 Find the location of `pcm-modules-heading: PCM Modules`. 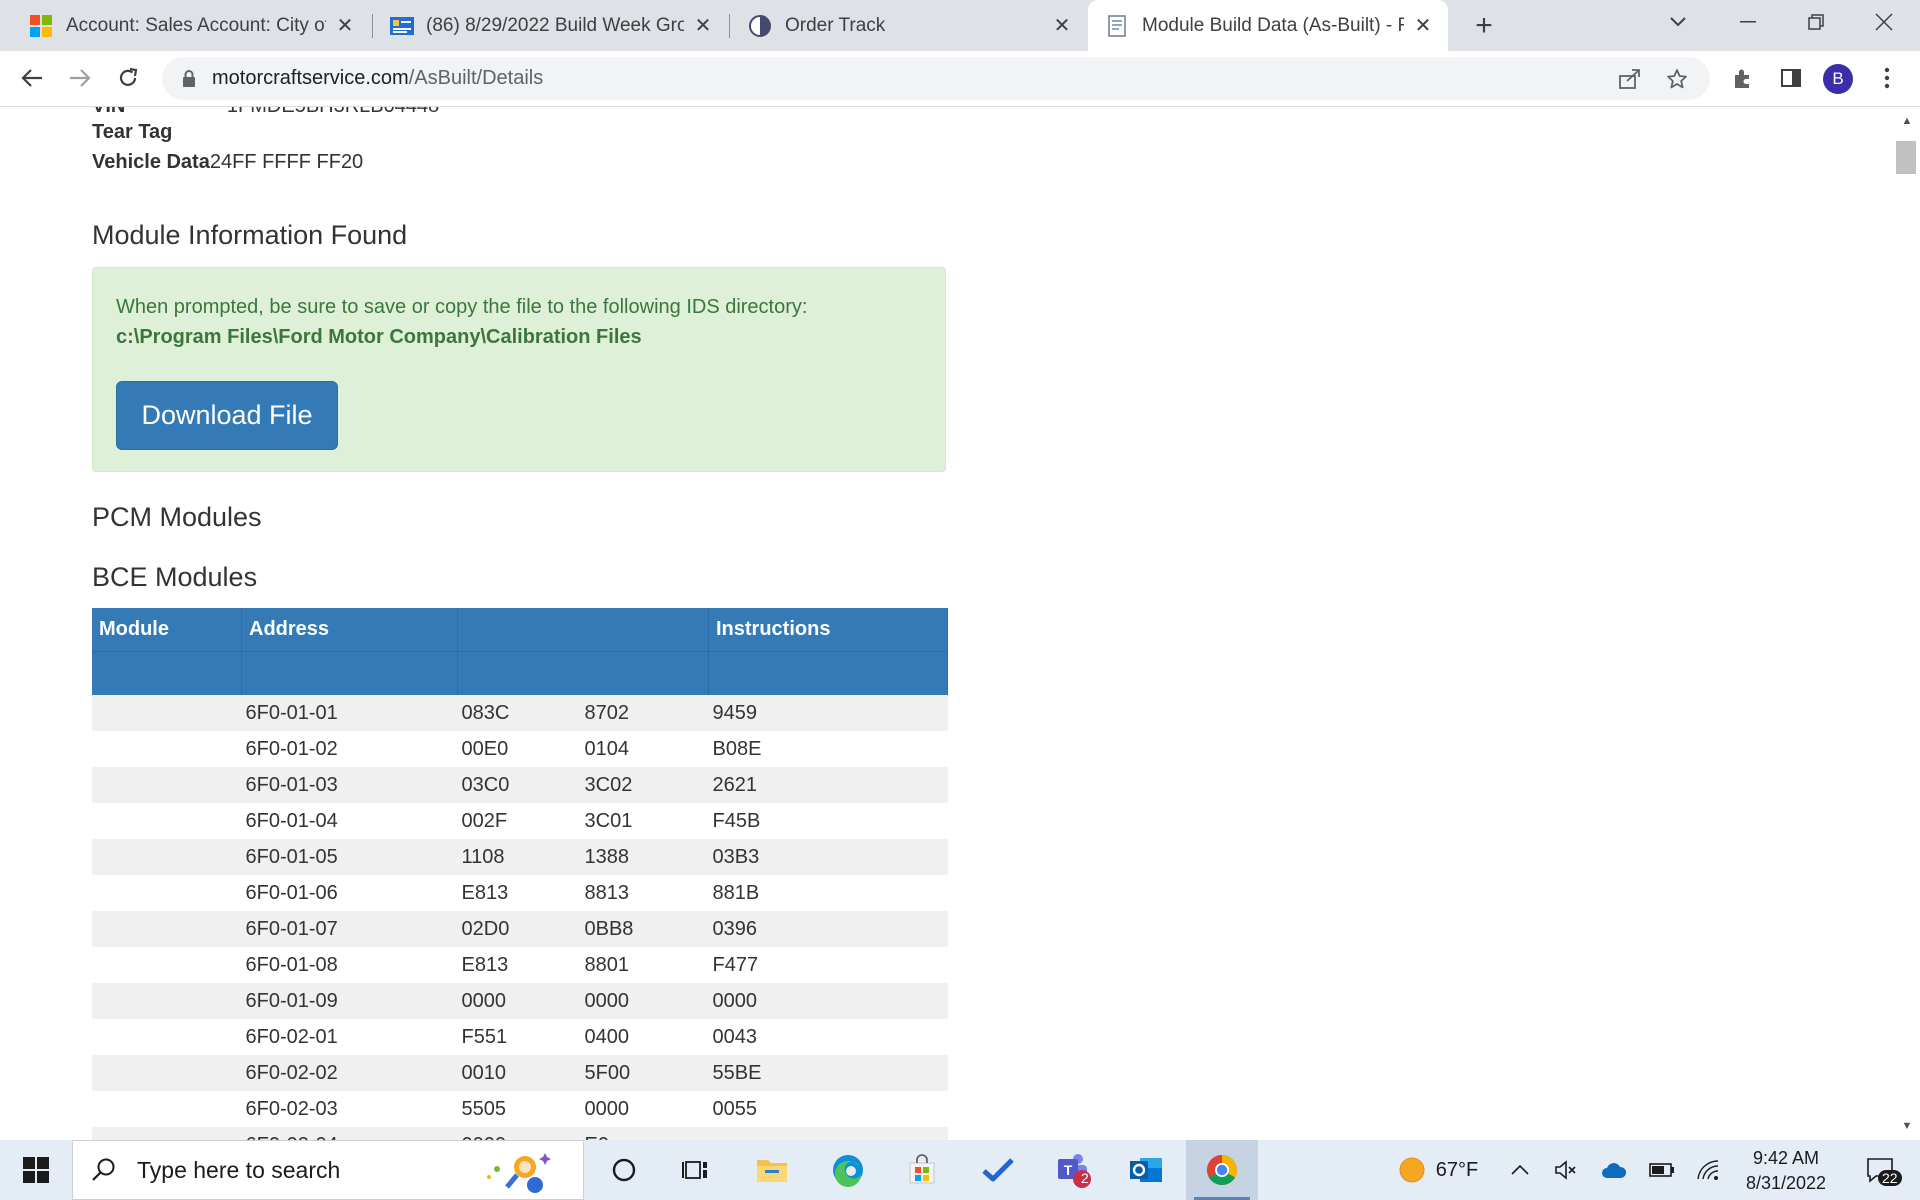

pcm-modules-heading: PCM Modules is located at coordinates (177, 517).